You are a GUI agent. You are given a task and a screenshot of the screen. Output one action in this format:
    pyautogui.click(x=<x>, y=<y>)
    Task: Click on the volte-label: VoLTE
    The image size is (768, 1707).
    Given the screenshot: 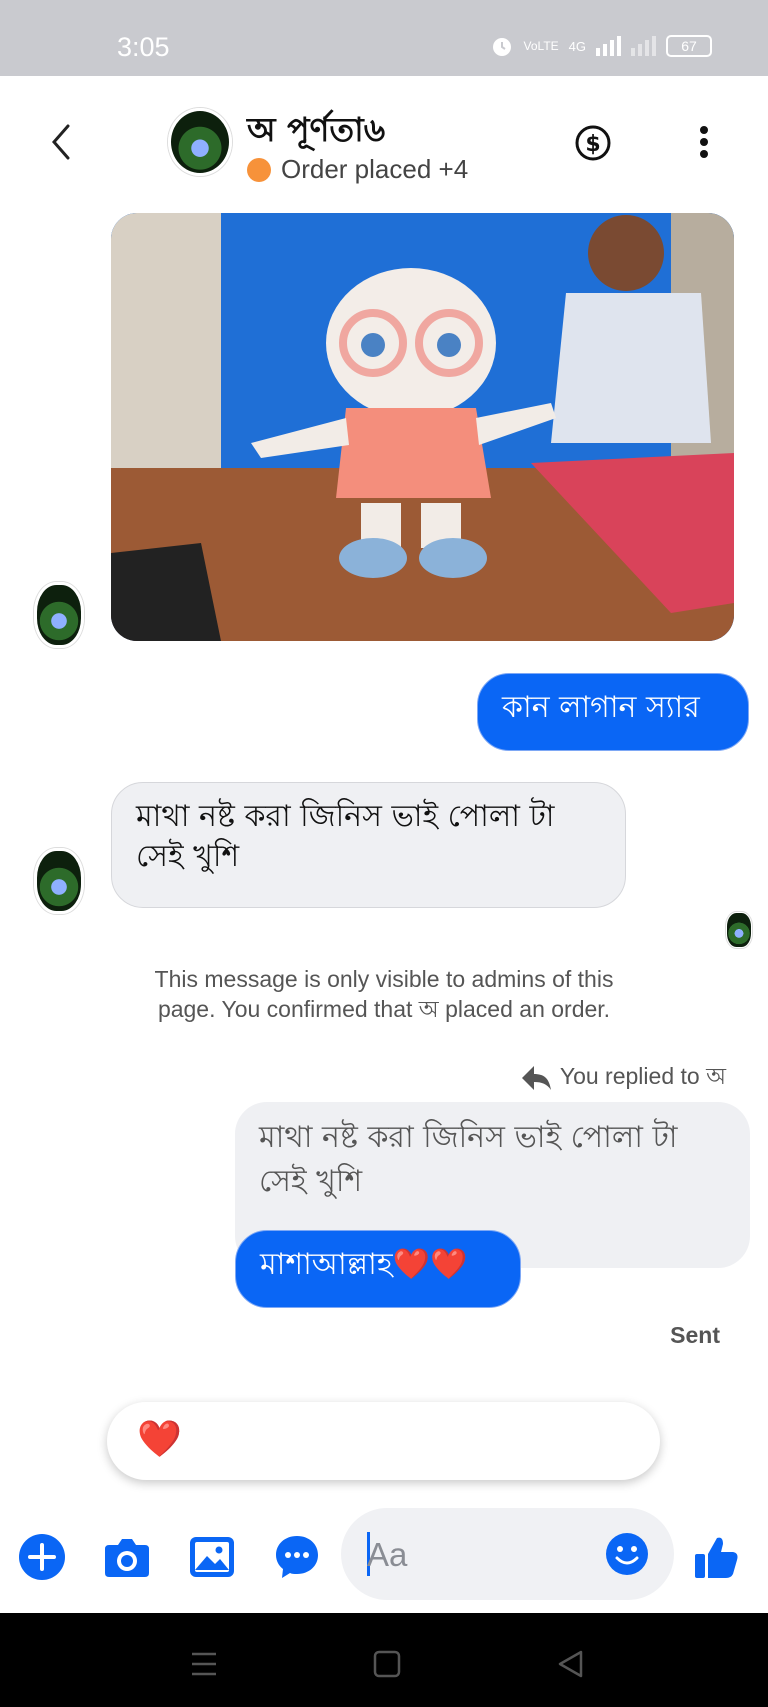 What is the action you would take?
    pyautogui.click(x=541, y=46)
    